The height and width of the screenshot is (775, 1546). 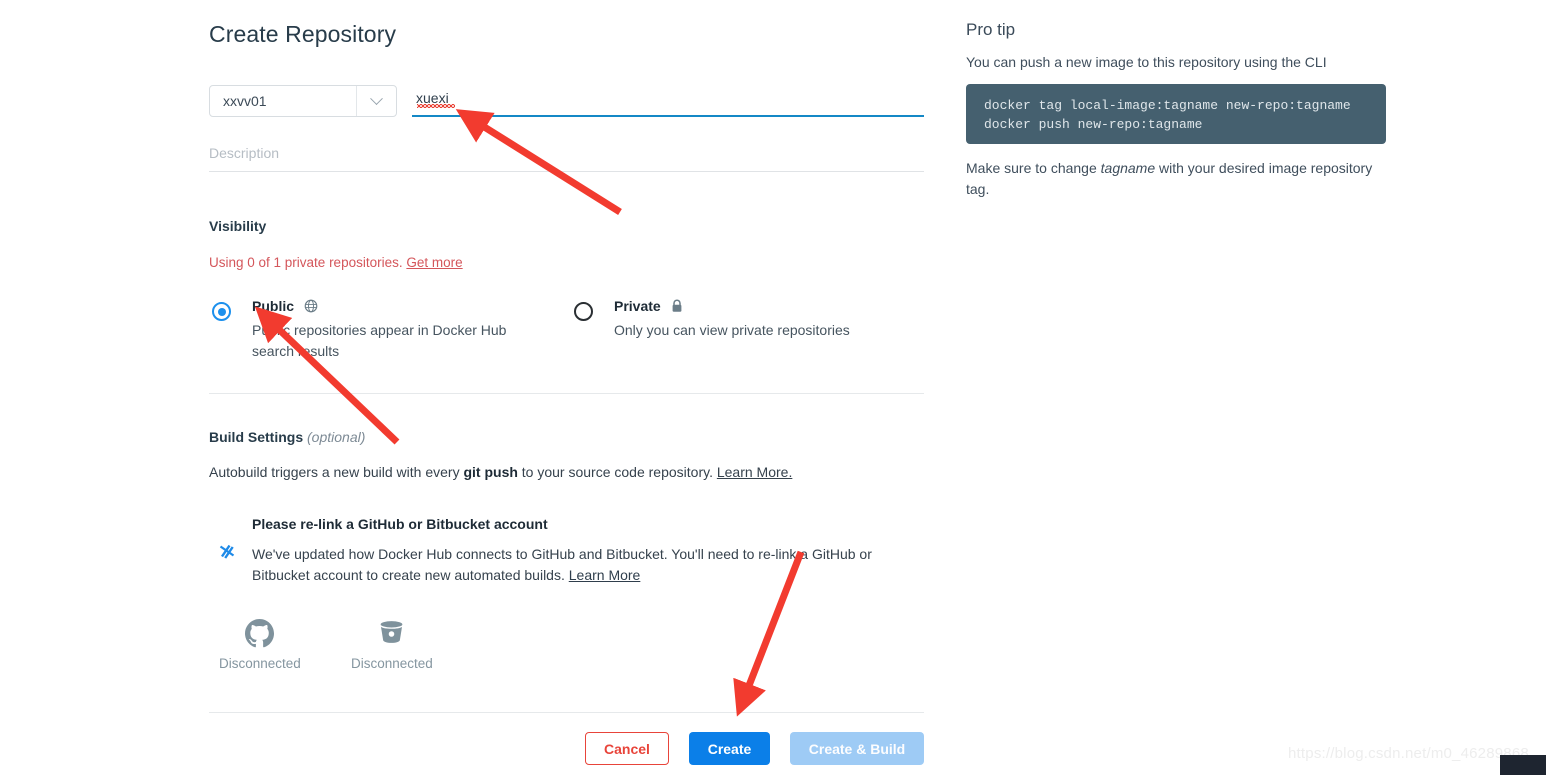 What do you see at coordinates (1523, 765) in the screenshot?
I see `corner-artifact` at bounding box center [1523, 765].